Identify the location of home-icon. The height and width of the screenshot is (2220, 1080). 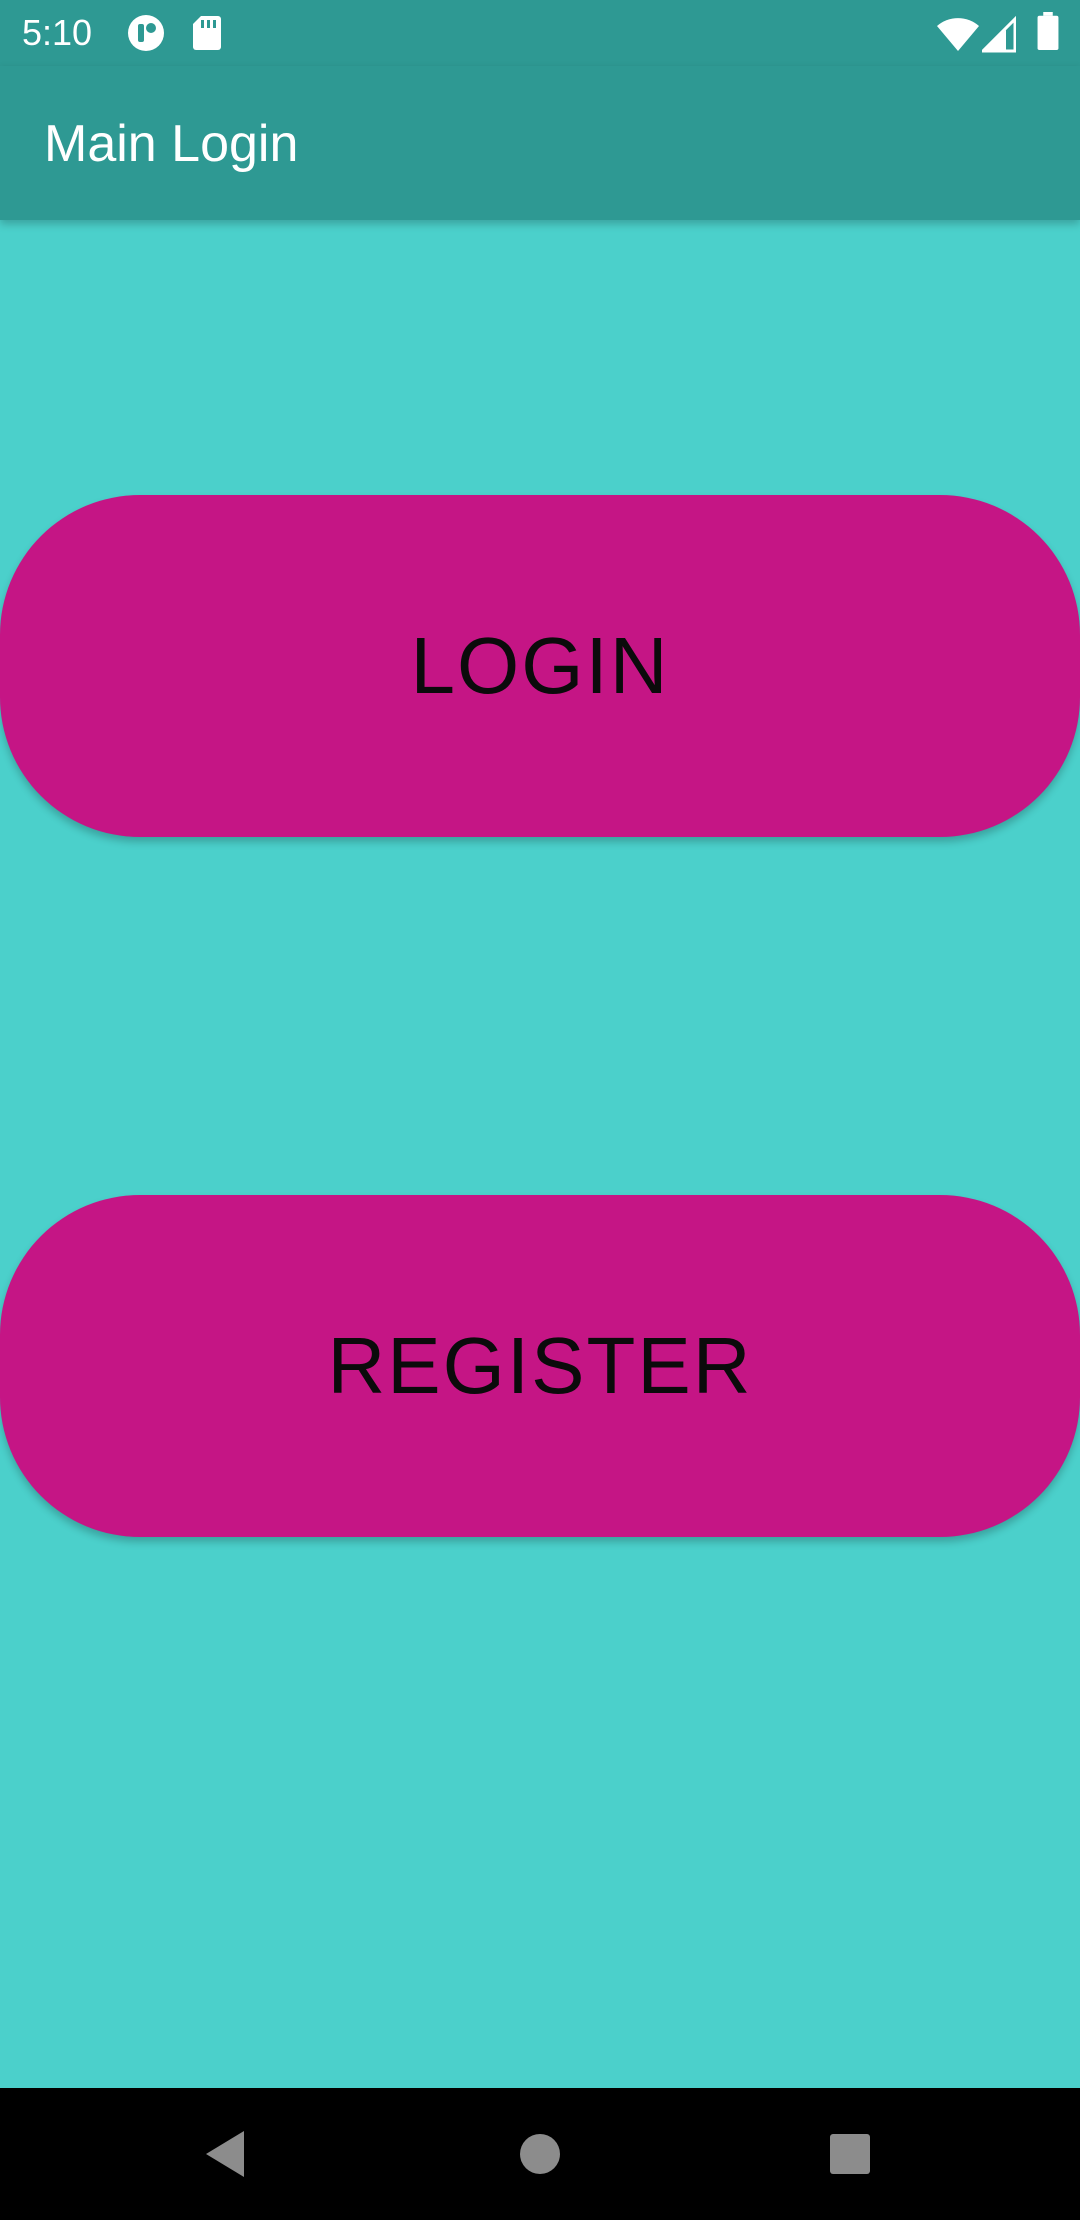
(540, 2154).